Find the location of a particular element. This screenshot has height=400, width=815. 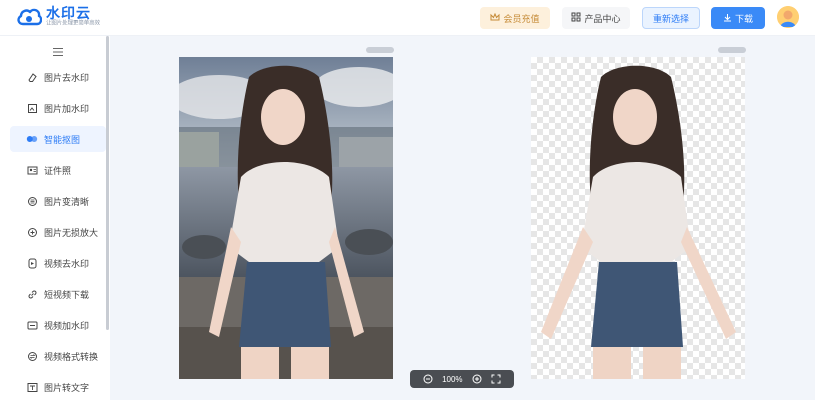

product-center-label: 产品中心 is located at coordinates (602, 18).